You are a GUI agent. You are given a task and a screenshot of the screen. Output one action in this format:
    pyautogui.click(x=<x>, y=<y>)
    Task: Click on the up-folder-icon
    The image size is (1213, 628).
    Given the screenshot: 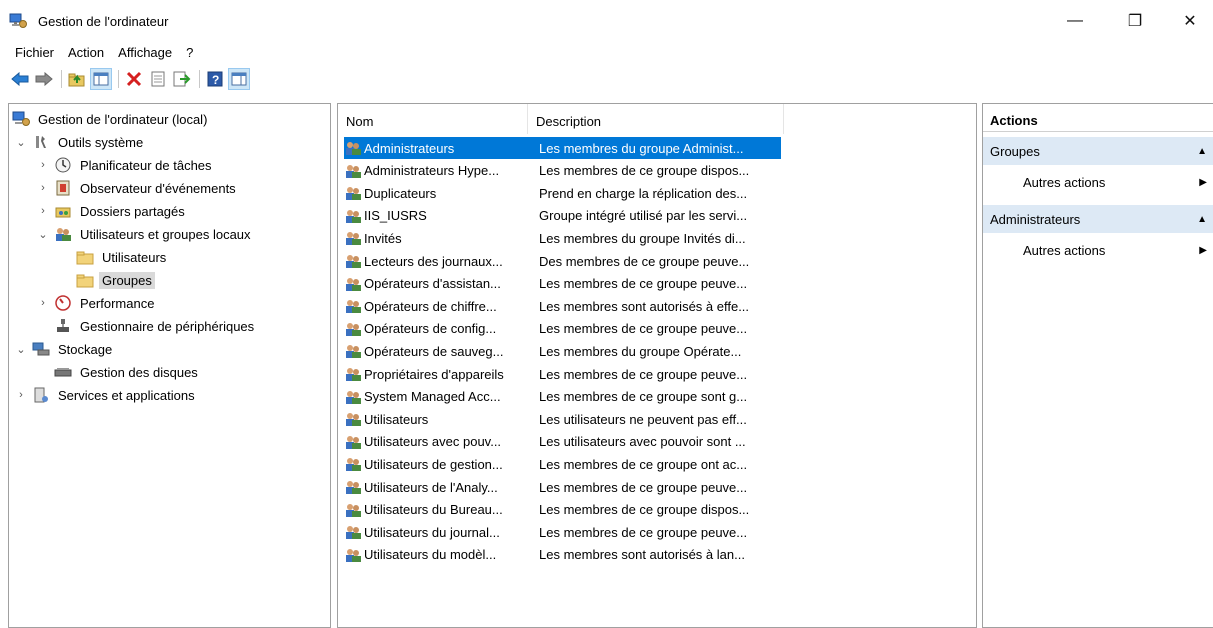 What is the action you would take?
    pyautogui.click(x=77, y=79)
    